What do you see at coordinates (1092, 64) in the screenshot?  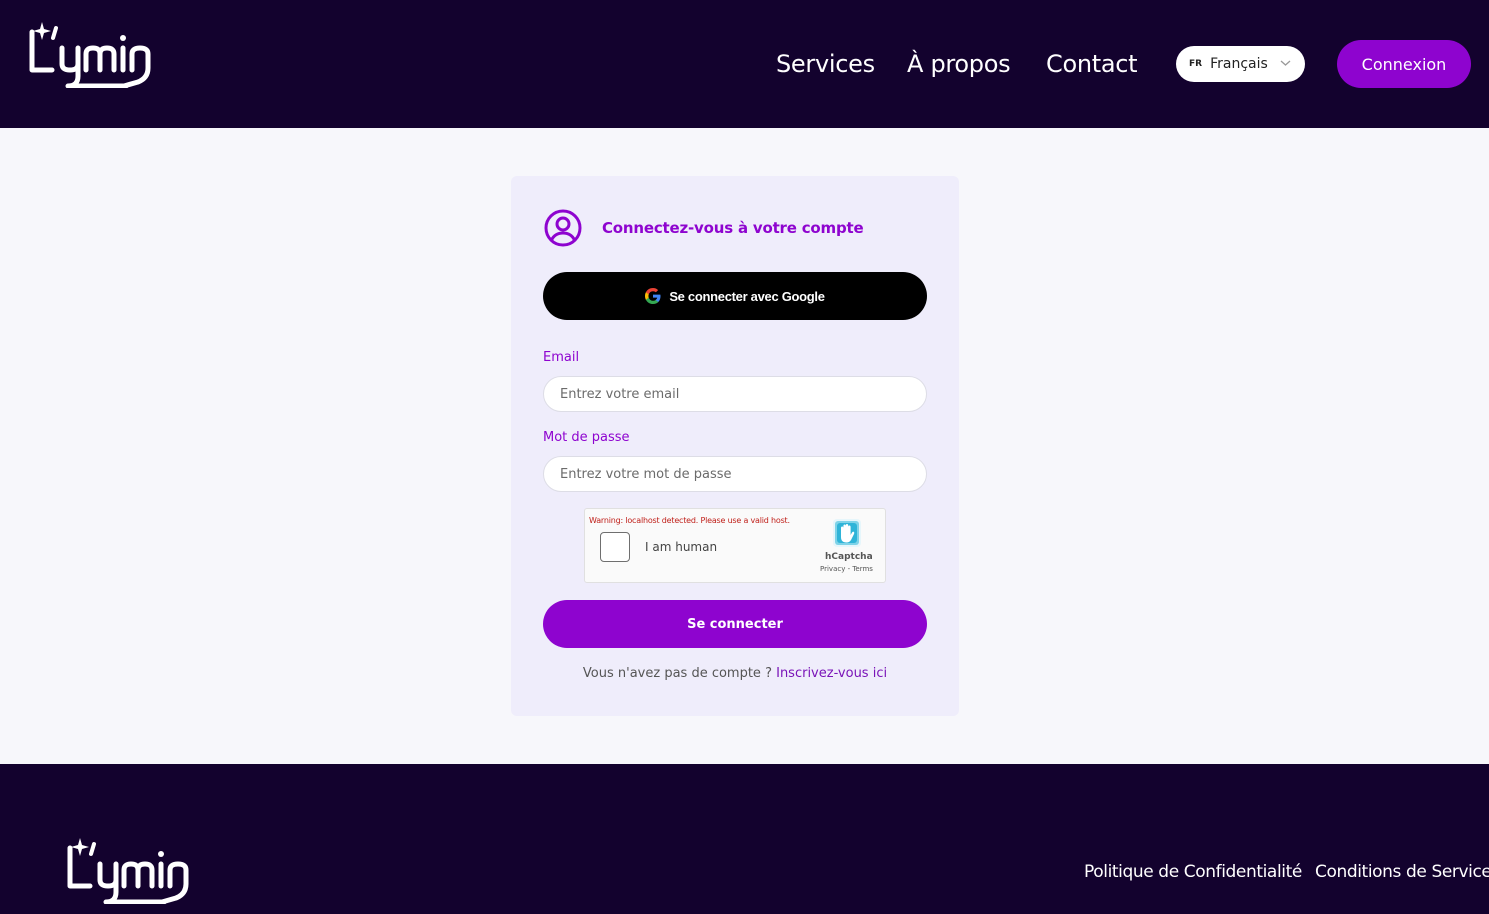 I see `nav-contact: Contact` at bounding box center [1092, 64].